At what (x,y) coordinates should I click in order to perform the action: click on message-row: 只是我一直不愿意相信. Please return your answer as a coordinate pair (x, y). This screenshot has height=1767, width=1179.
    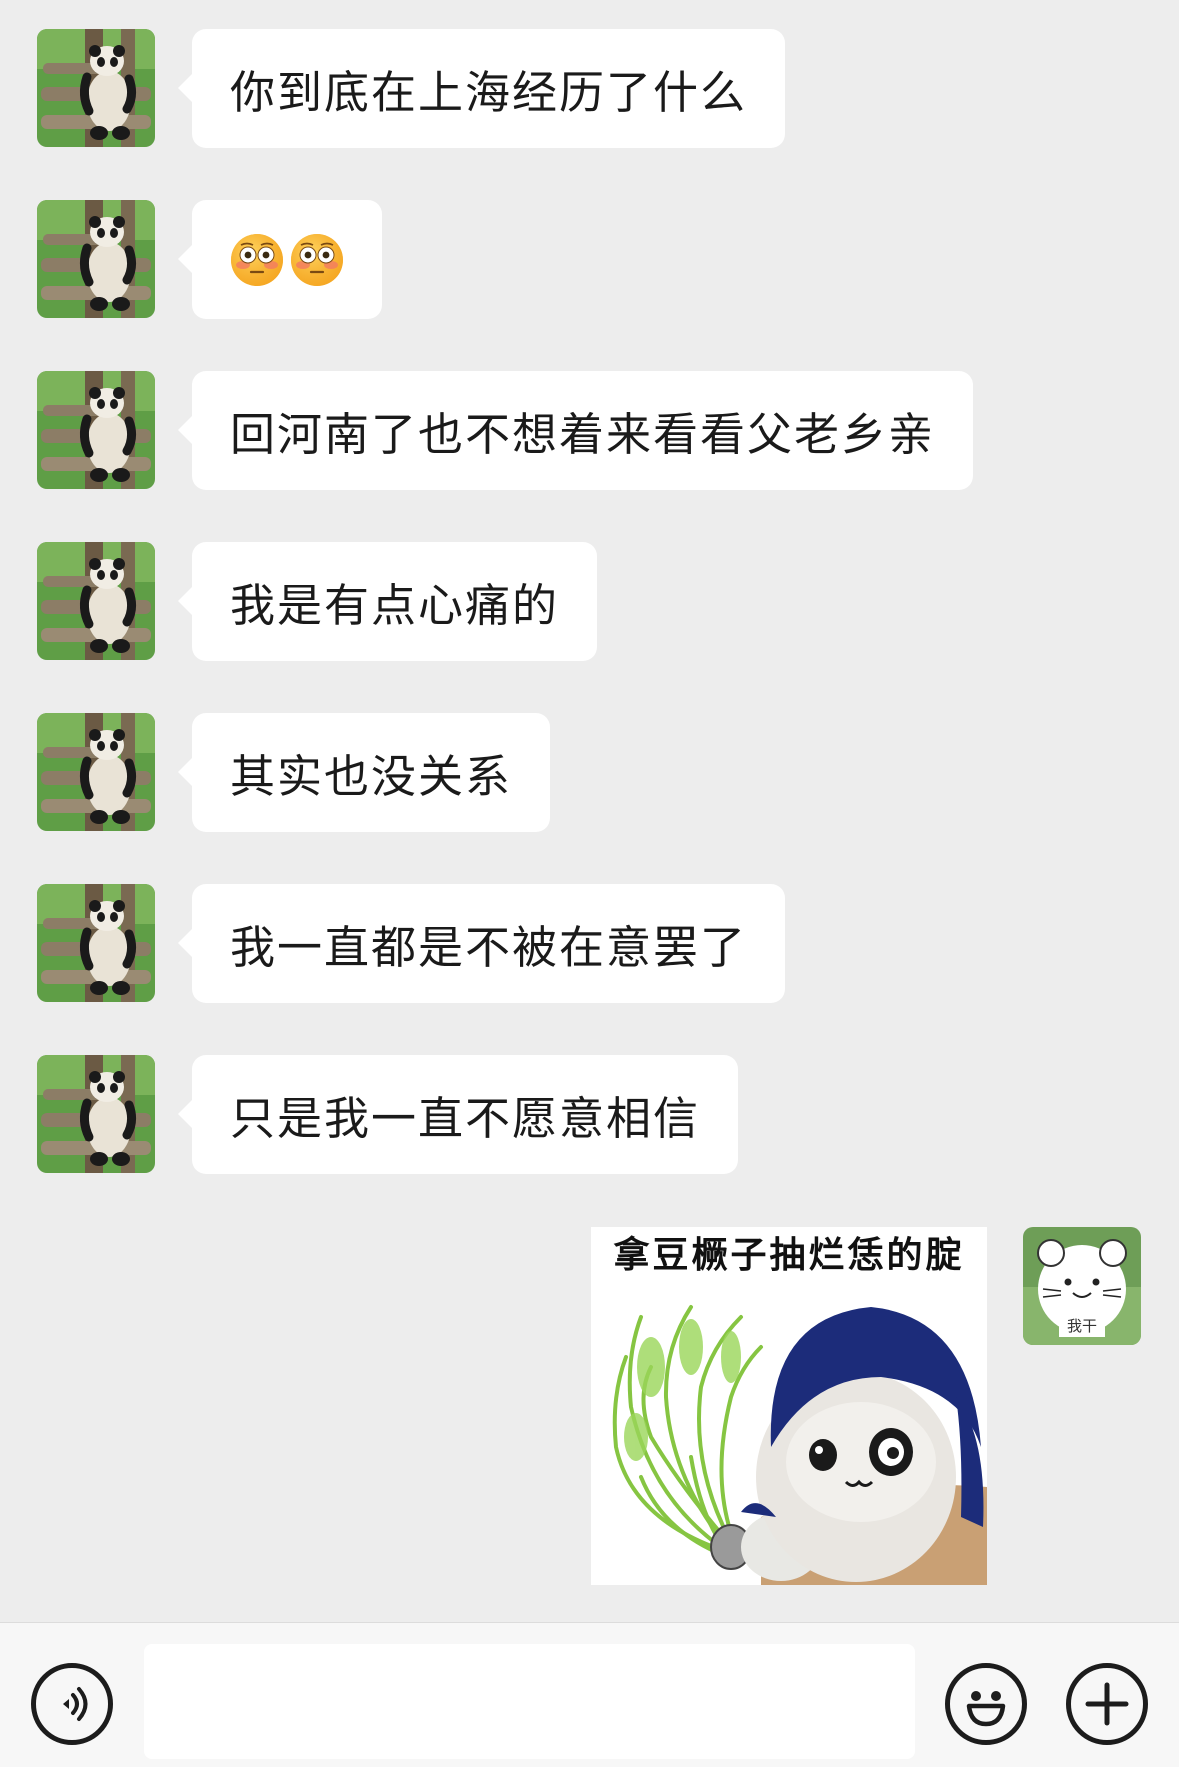
    Looking at the image, I should click on (589, 1114).